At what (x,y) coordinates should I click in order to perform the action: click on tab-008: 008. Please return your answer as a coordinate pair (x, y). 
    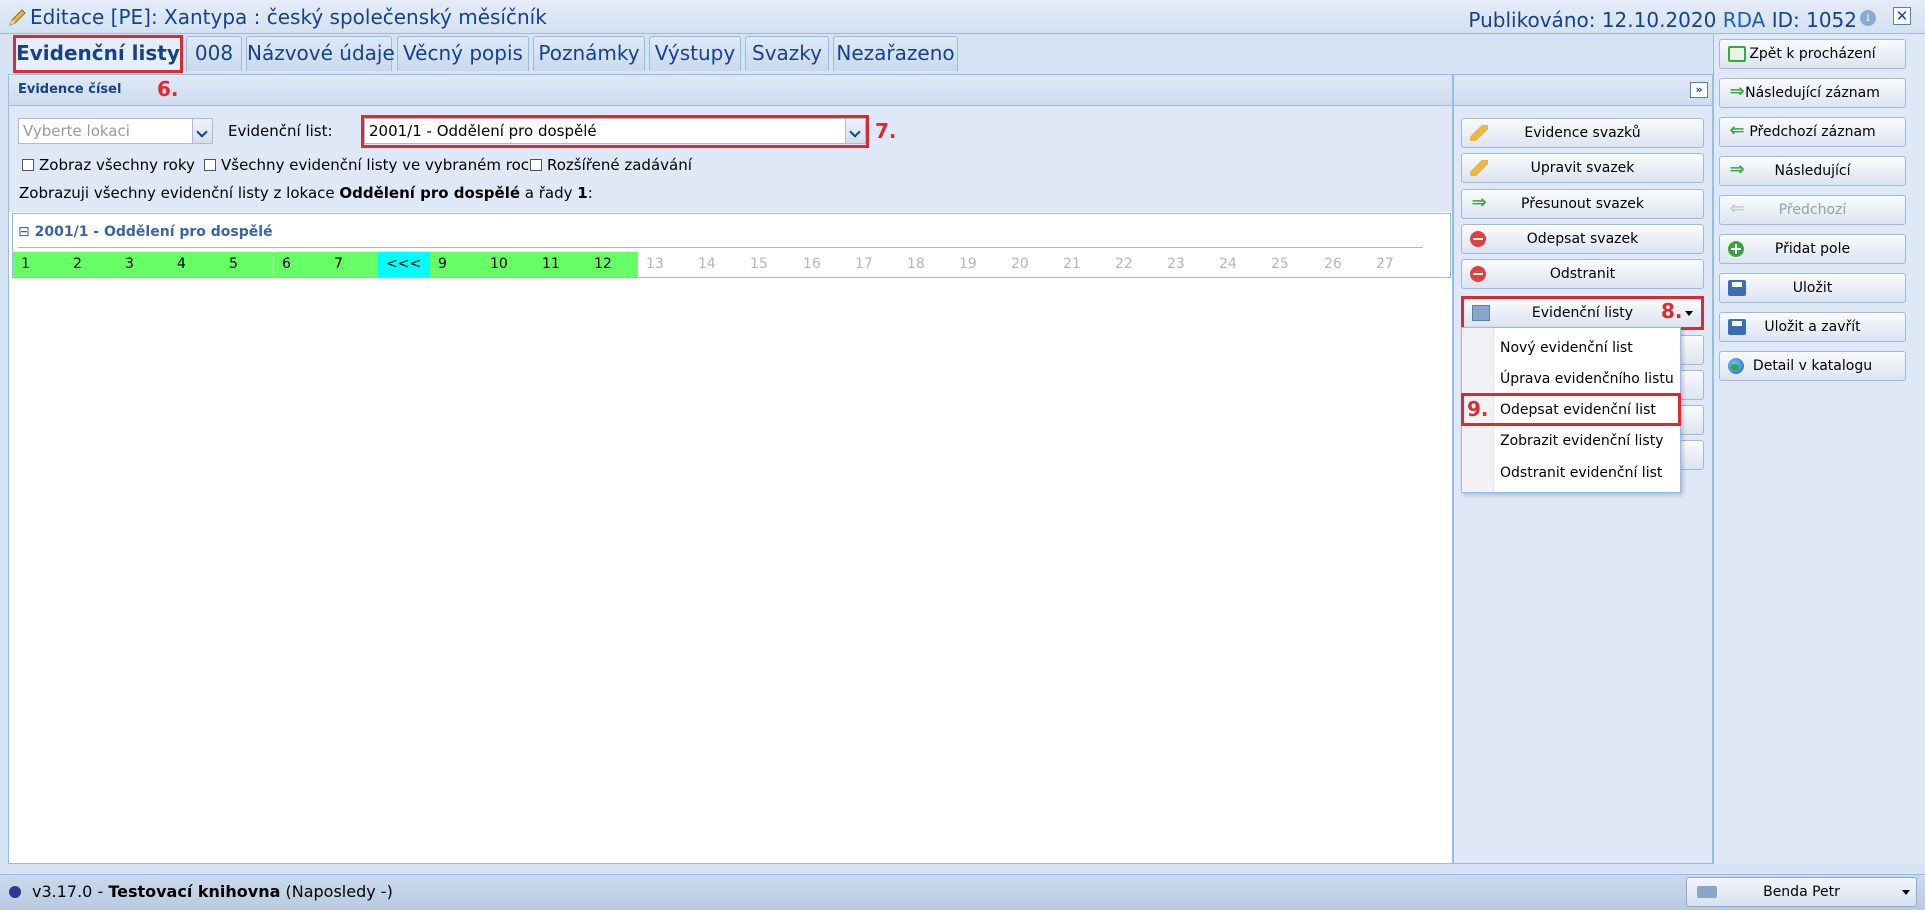
    Looking at the image, I should click on (214, 53).